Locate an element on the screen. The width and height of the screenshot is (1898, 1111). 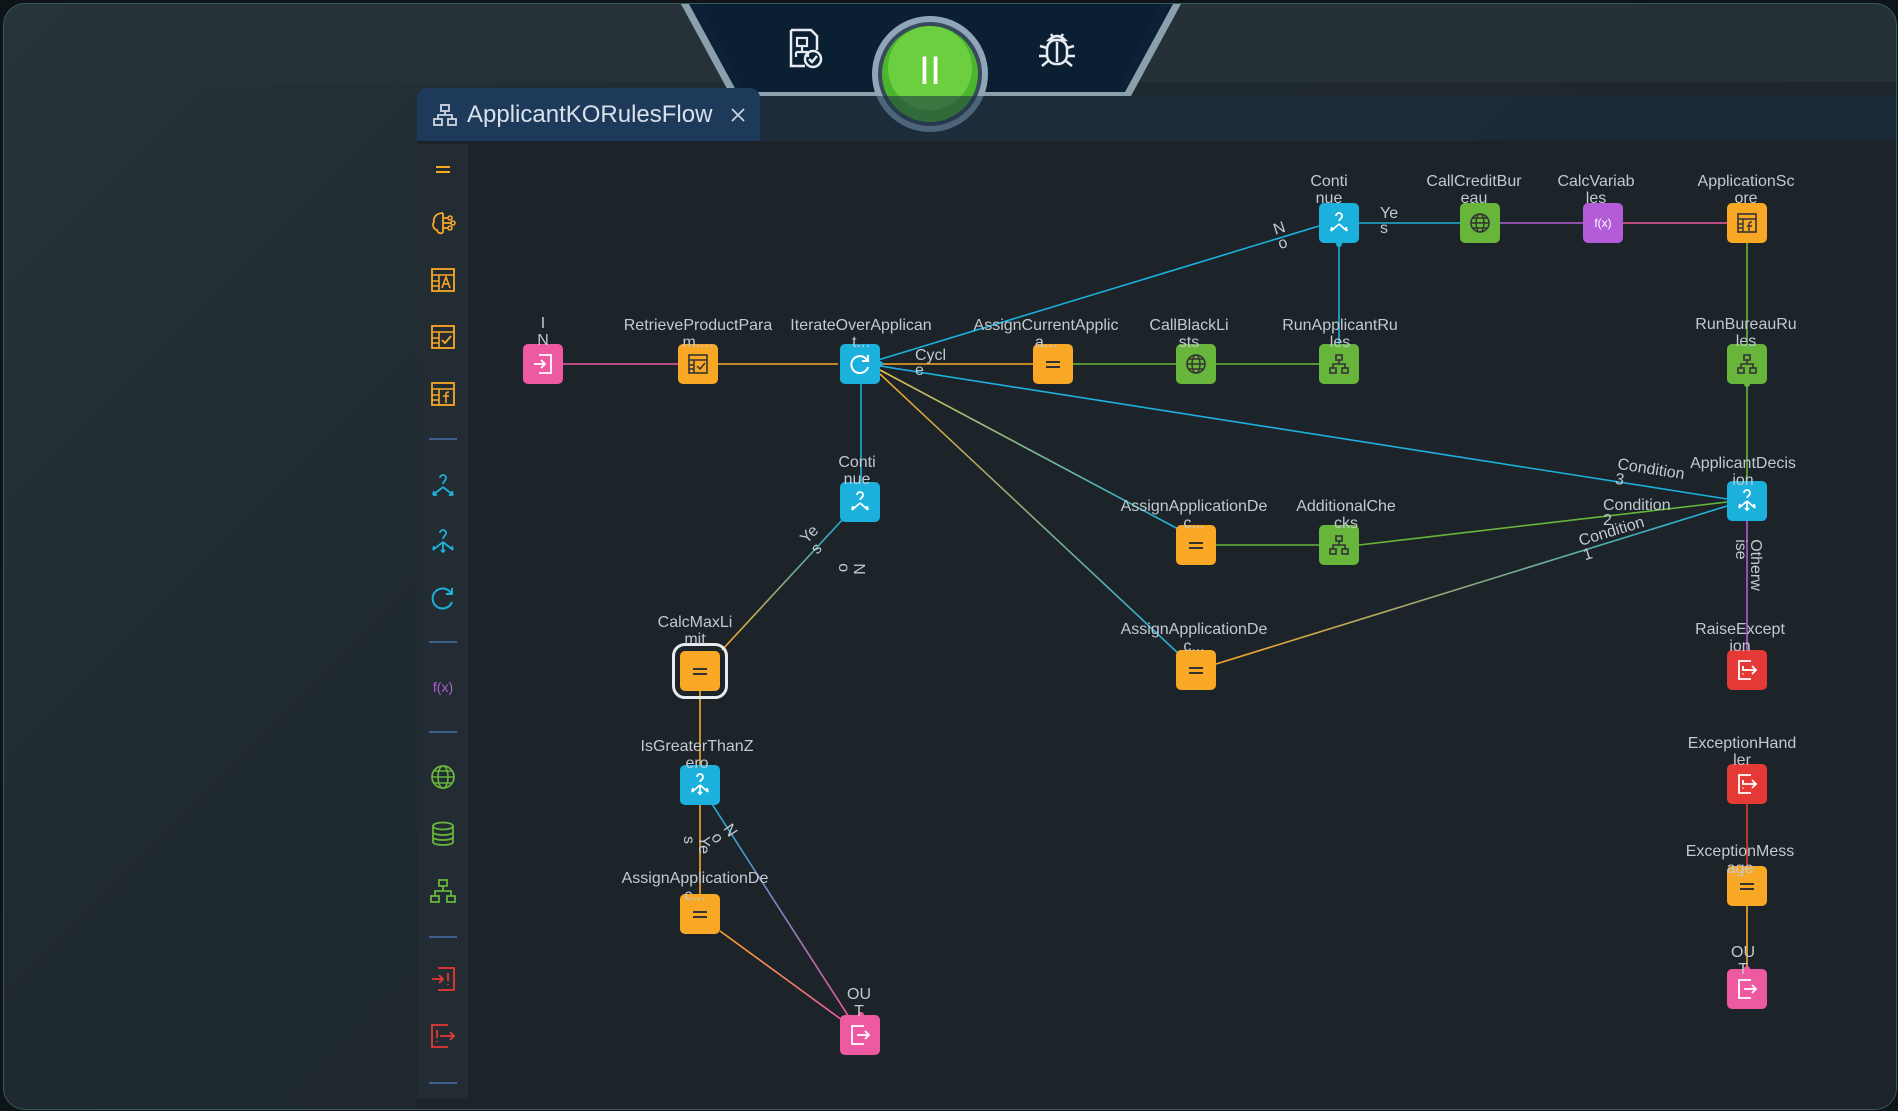
label-call-black-lists: CallBlackLi sts is located at coordinates (1189, 334).